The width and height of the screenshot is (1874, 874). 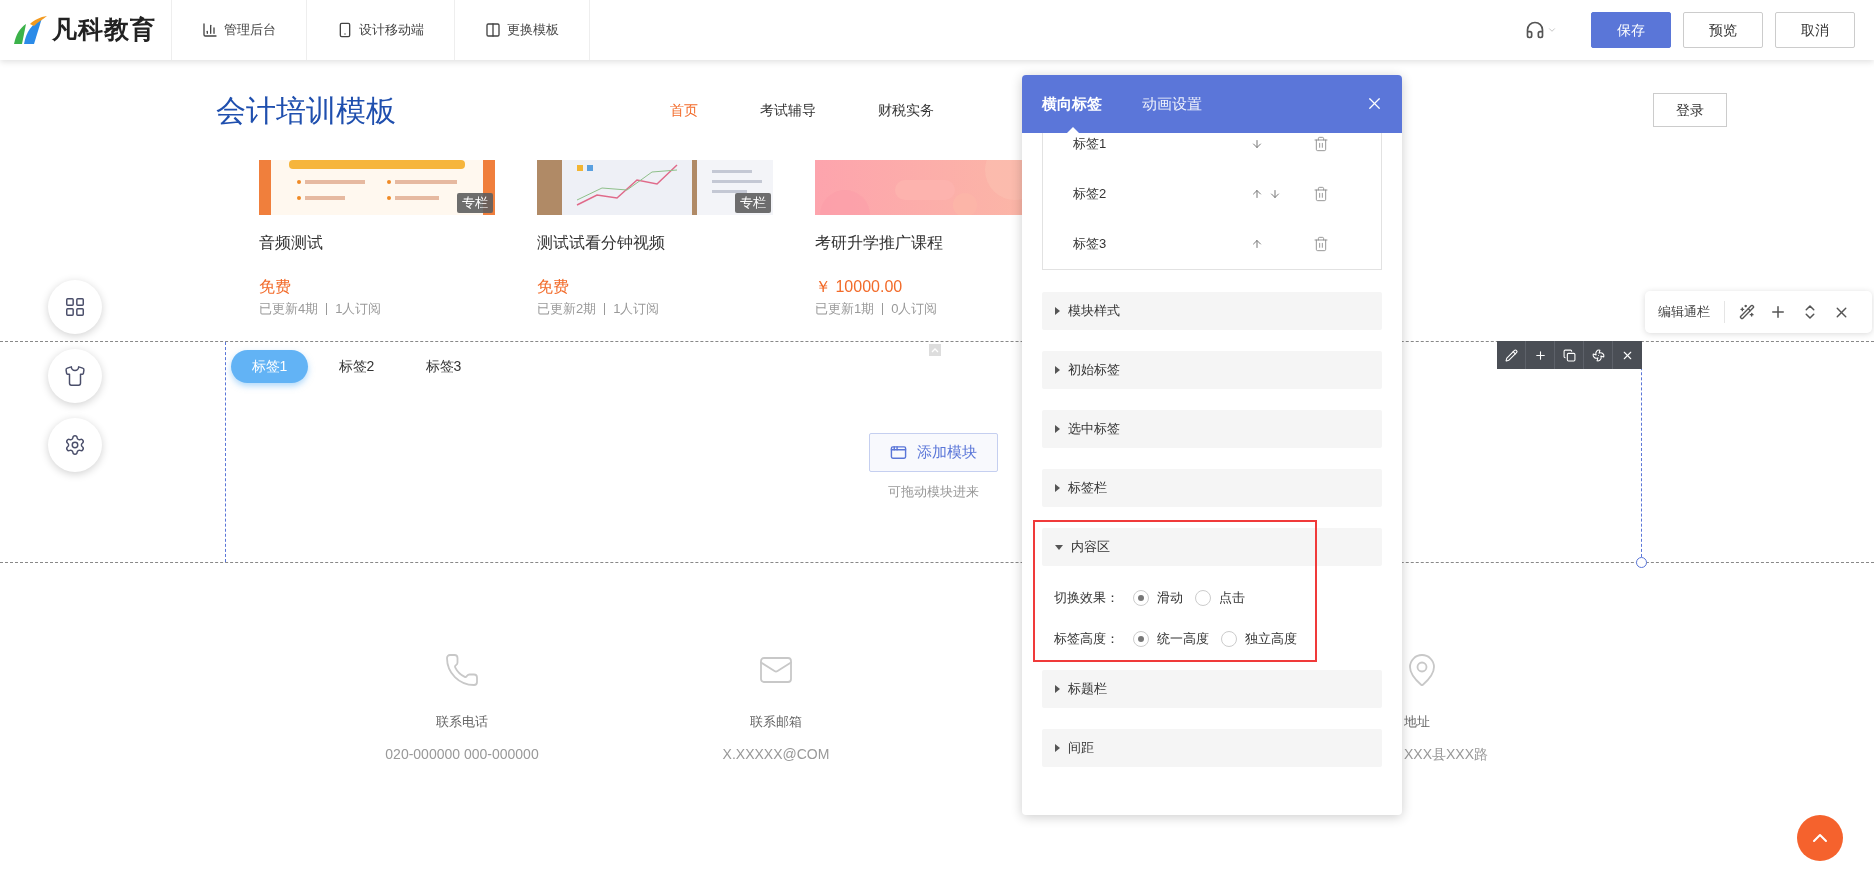 What do you see at coordinates (1535, 30) in the screenshot?
I see `headset-icon` at bounding box center [1535, 30].